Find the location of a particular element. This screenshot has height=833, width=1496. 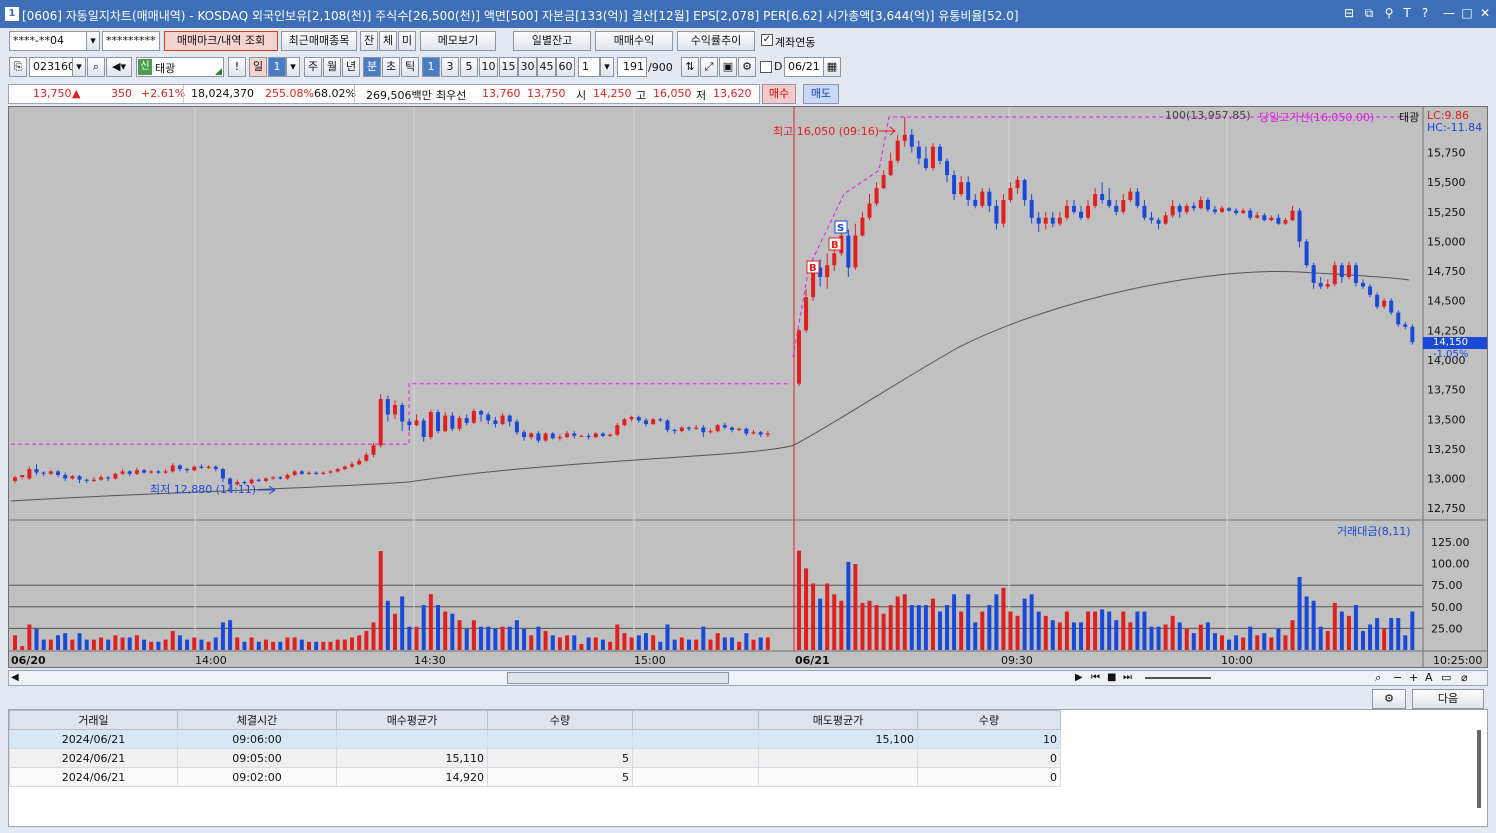

balance-button: 잔 is located at coordinates (369, 41).